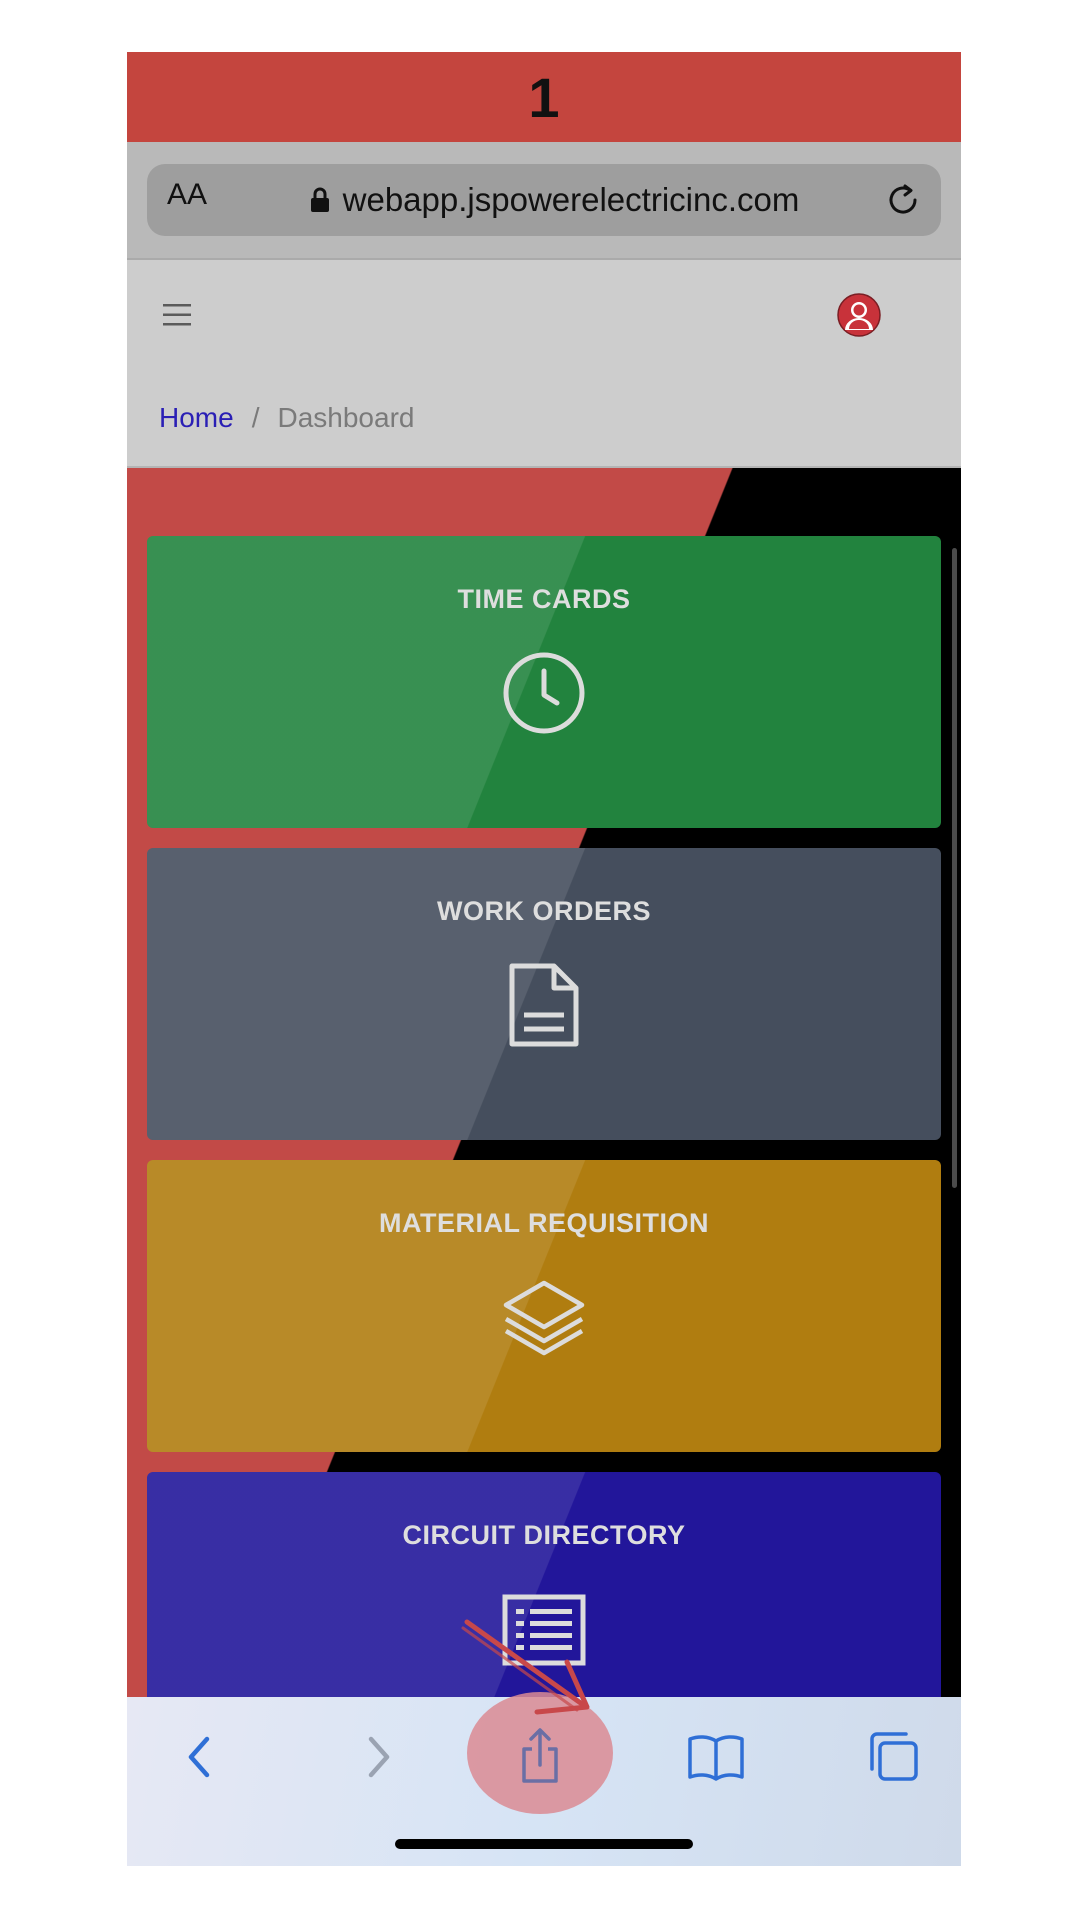 This screenshot has width=1080, height=1920. What do you see at coordinates (543, 1223) in the screenshot?
I see `card-title: MATERIAL REQUISITION` at bounding box center [543, 1223].